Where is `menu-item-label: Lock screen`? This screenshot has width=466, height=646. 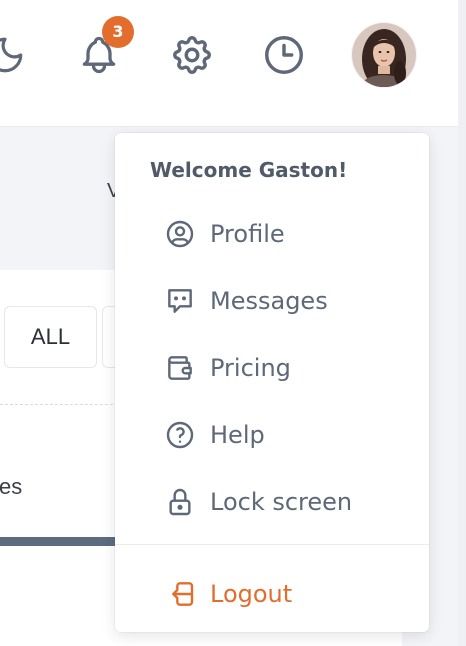 menu-item-label: Lock screen is located at coordinates (281, 502).